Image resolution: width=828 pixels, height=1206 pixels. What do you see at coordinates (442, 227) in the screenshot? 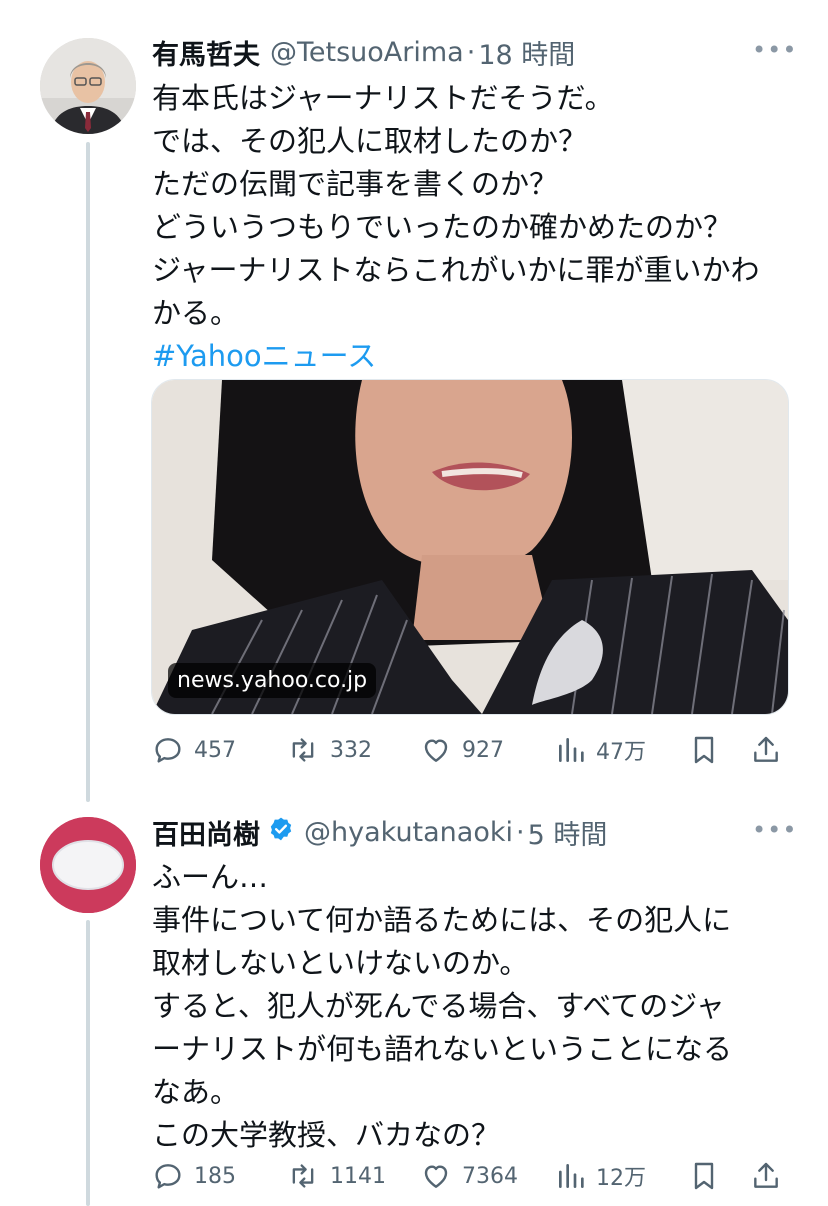
I see `tweet-line: どういうつもりでいったのか確かめたのか？` at bounding box center [442, 227].